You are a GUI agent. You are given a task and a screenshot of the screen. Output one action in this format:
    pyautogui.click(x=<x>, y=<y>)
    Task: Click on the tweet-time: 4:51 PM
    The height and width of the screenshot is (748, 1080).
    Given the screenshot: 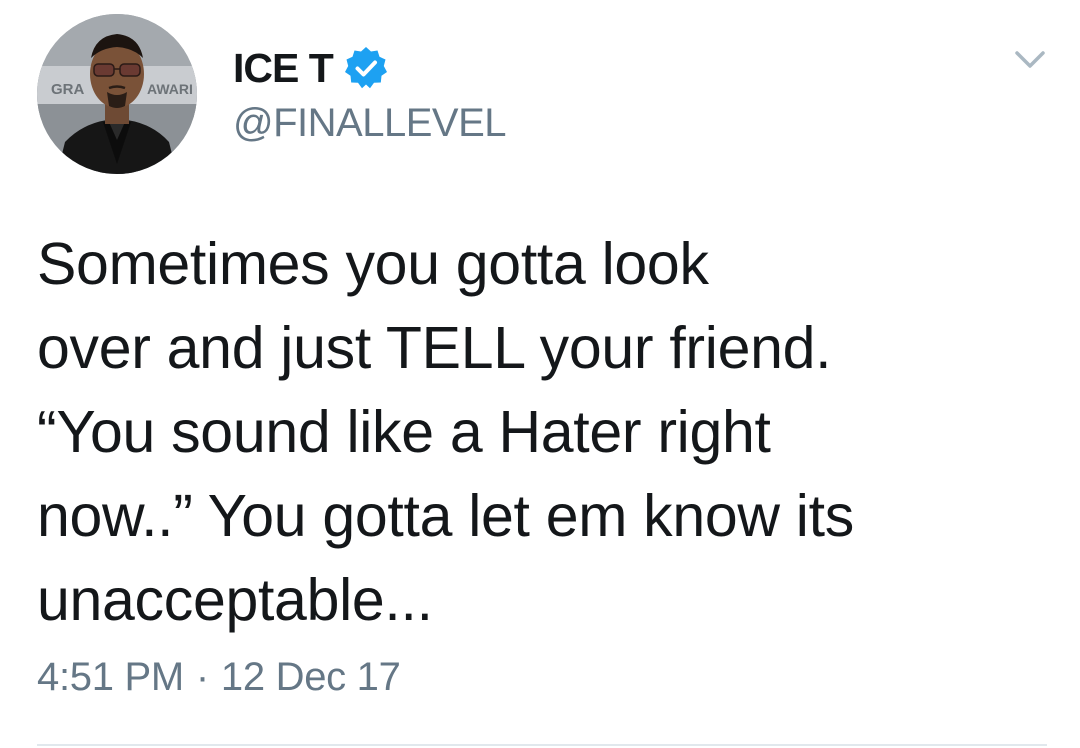 What is the action you would take?
    pyautogui.click(x=110, y=677)
    